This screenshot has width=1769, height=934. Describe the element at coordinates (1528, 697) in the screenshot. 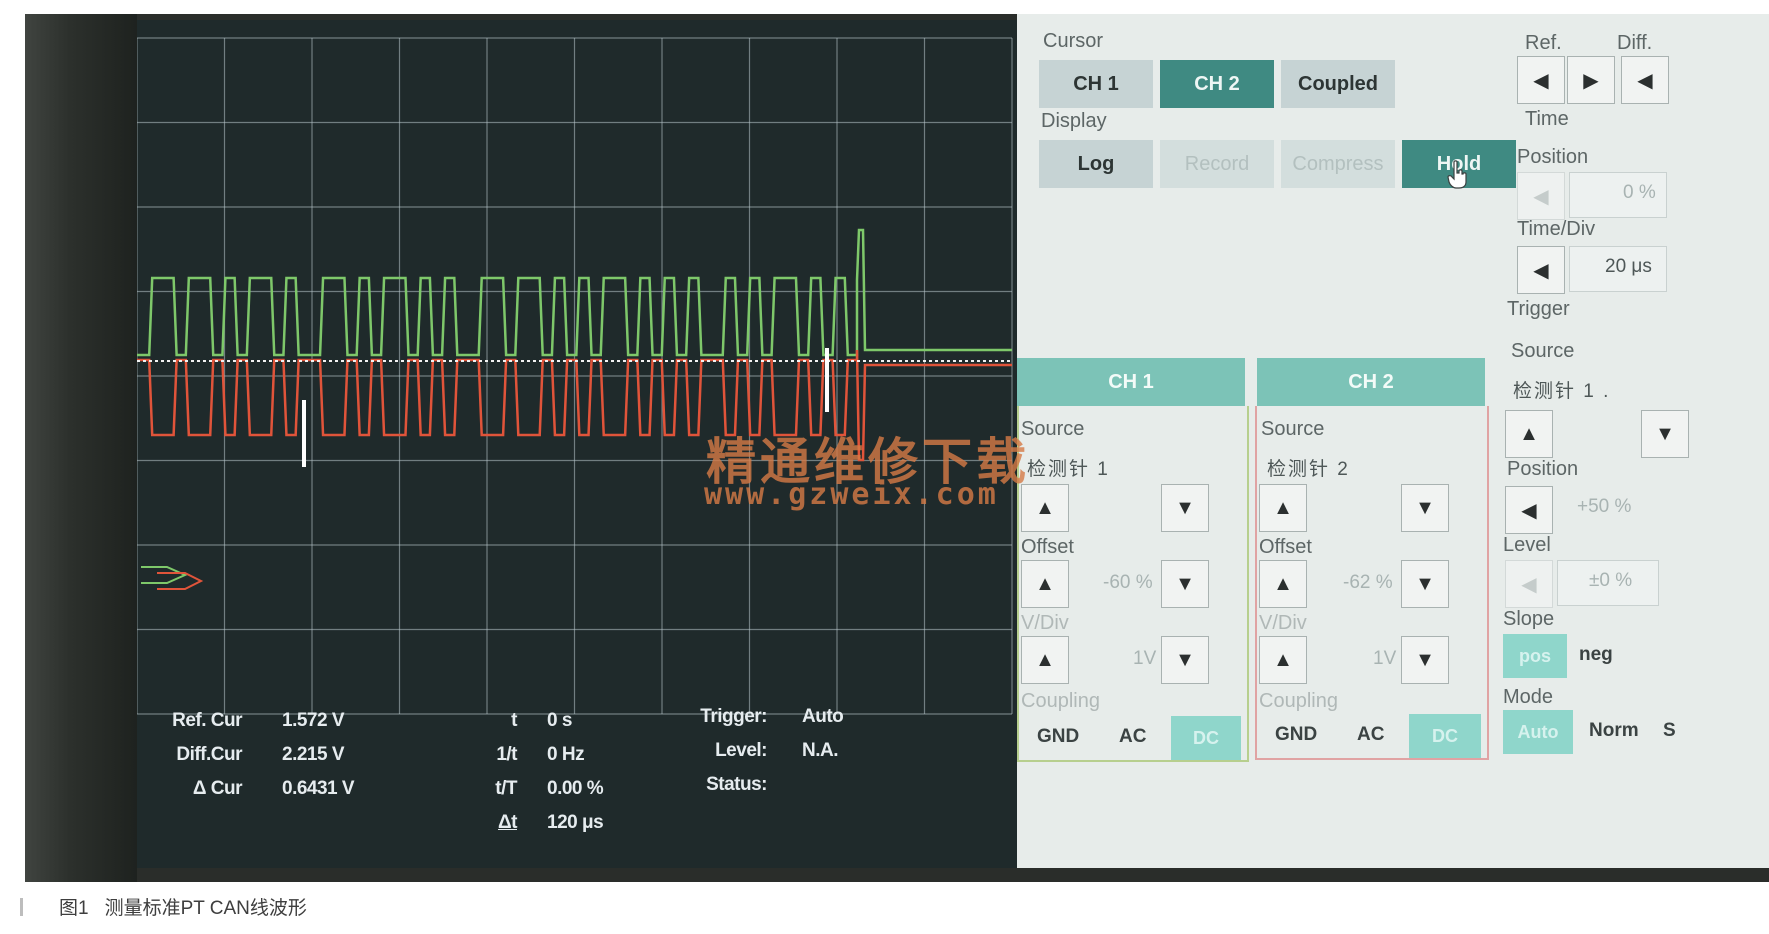

I see `trigger-mode-label: Mode` at that location.